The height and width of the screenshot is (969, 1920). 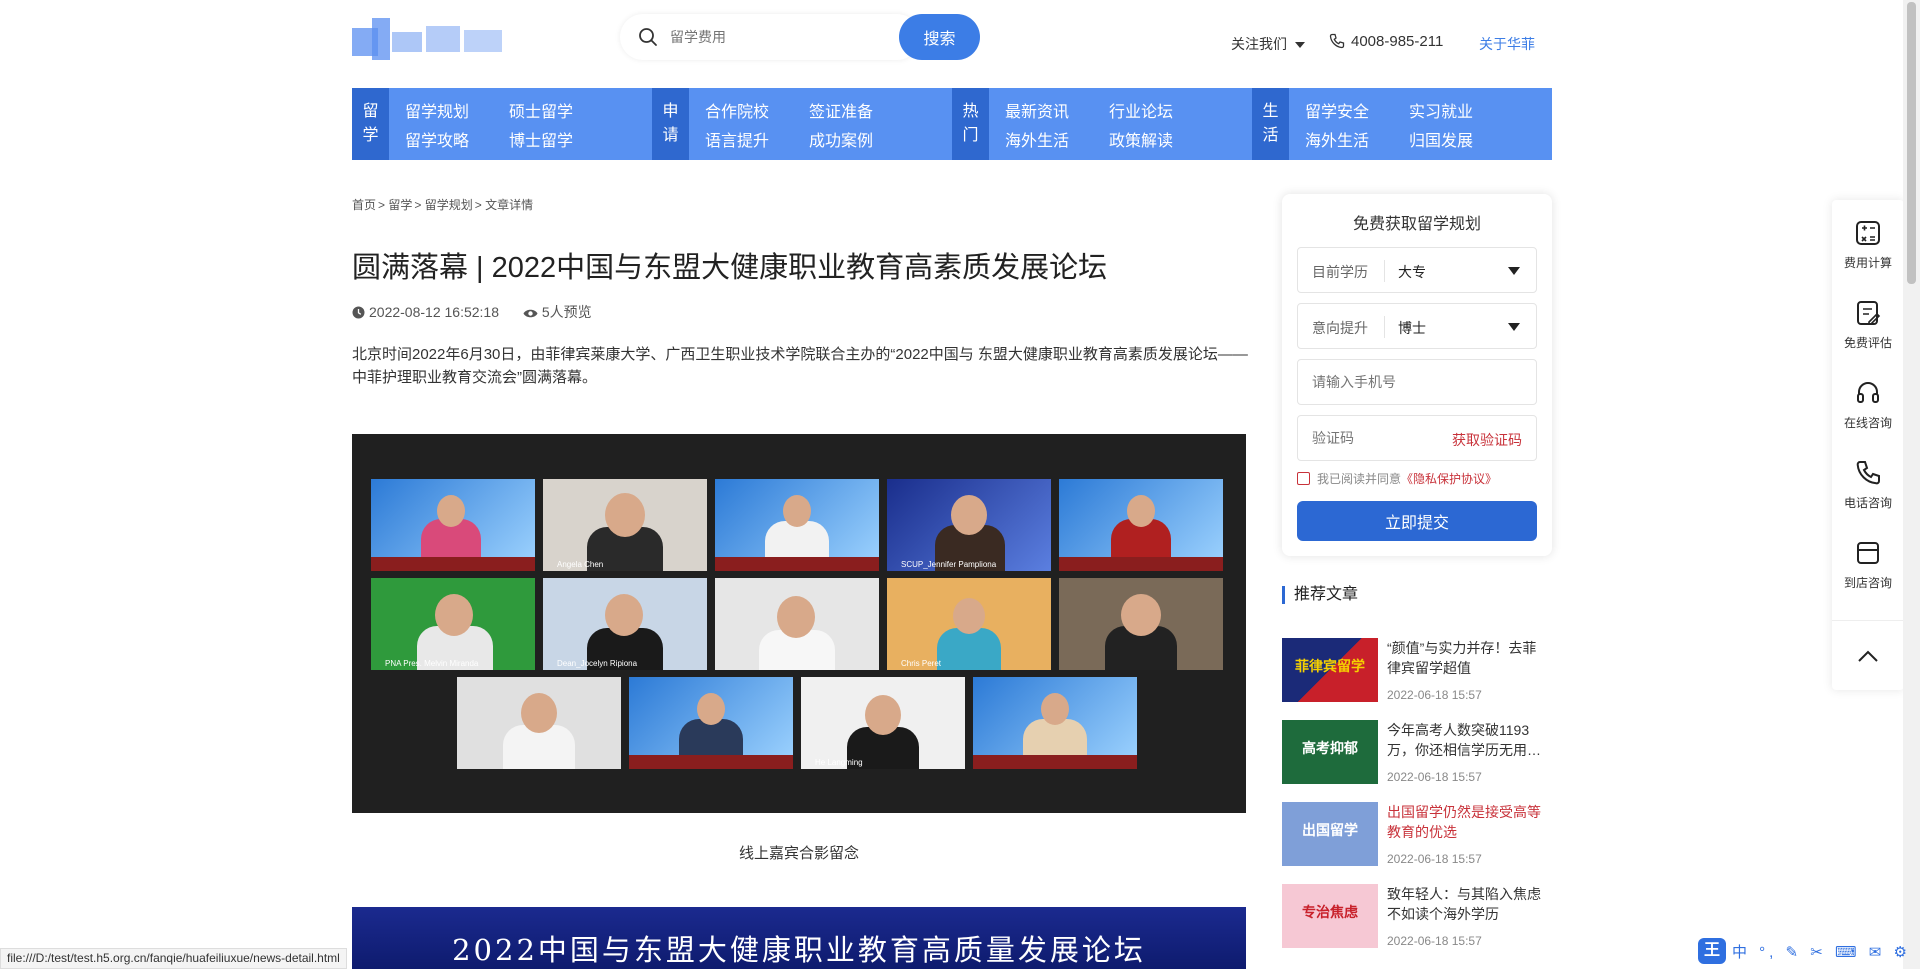 I want to click on nav-link: 留学规划, so click(x=437, y=110).